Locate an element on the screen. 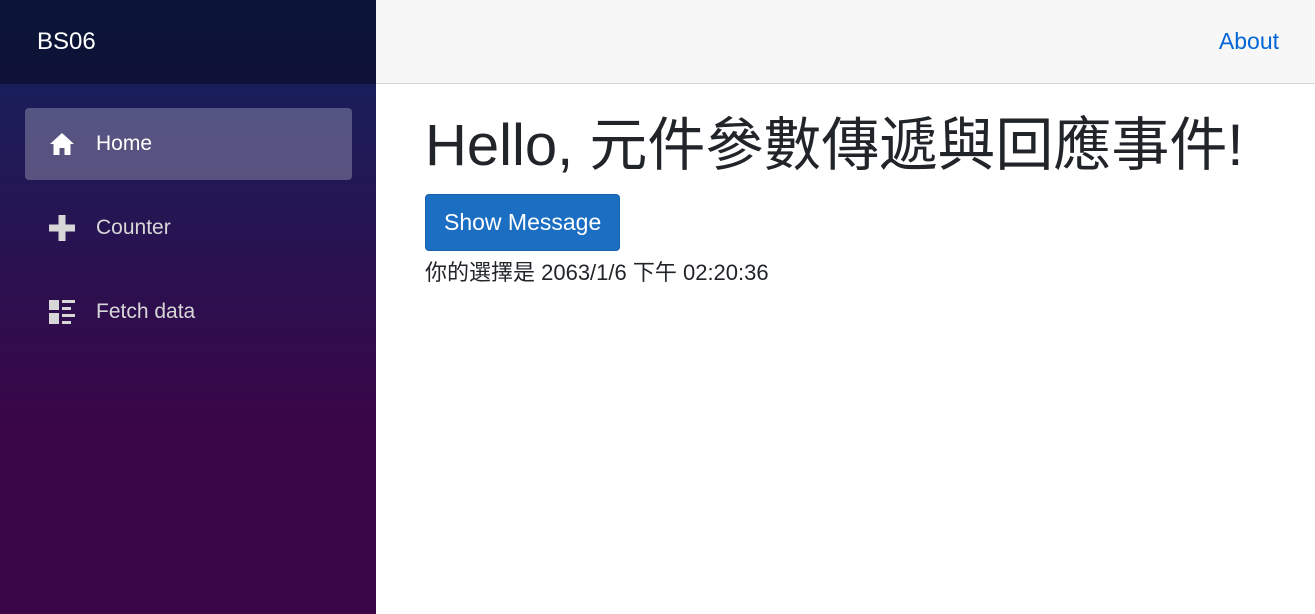  page-title: Hello, 元件參數傳遞與回應事件! is located at coordinates (834, 145).